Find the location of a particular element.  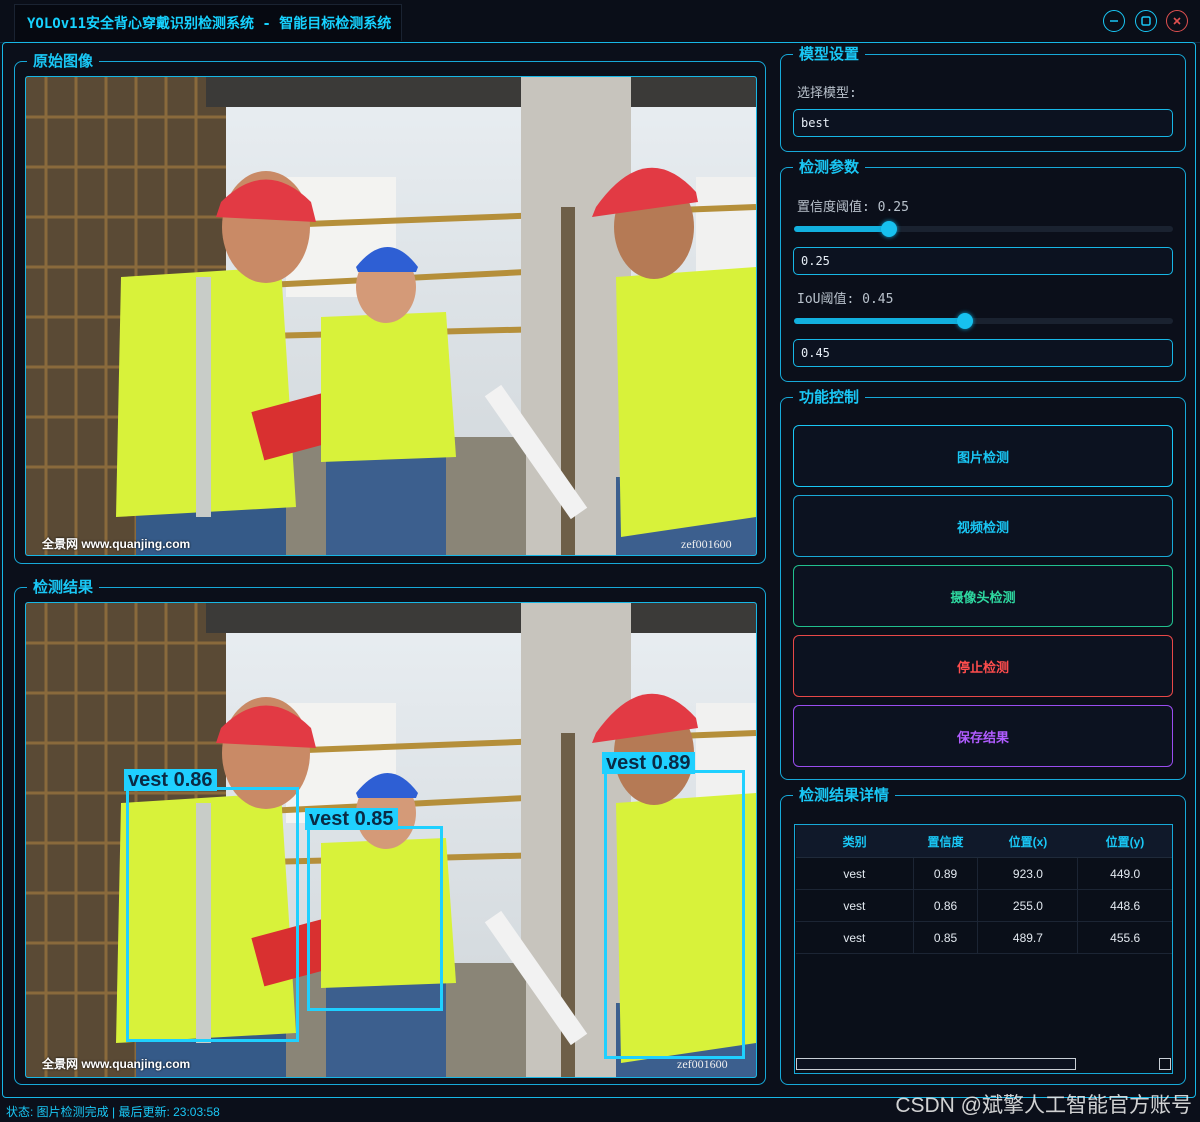

detection-params-title: 检测参数 is located at coordinates (829, 167).